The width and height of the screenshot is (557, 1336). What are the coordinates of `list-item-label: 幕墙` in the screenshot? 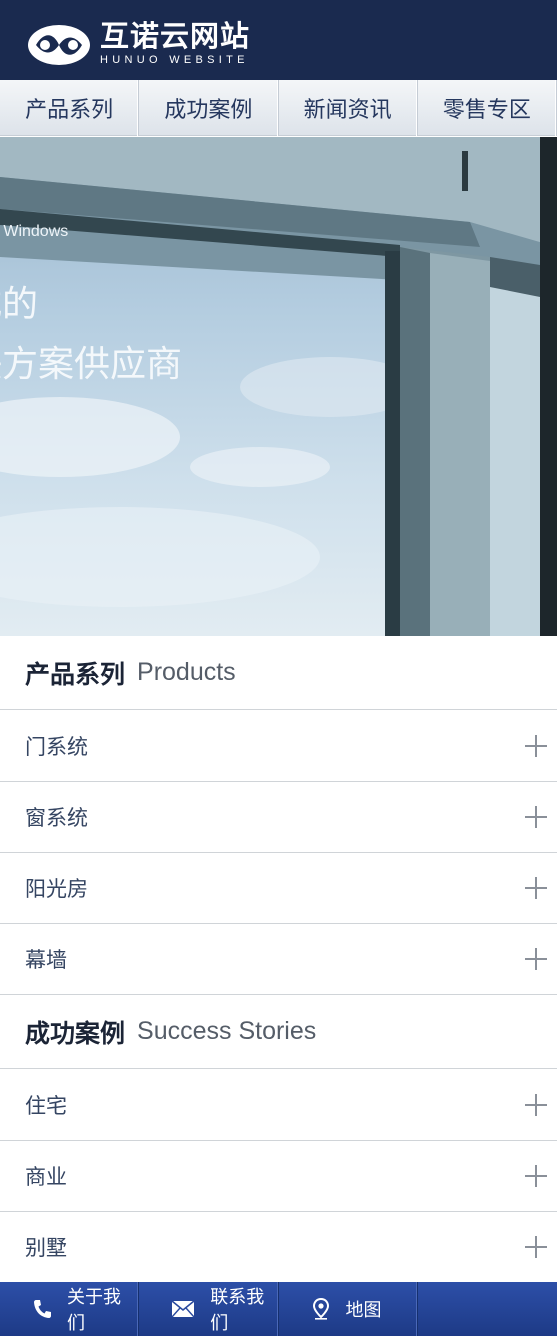 It's located at (46, 960).